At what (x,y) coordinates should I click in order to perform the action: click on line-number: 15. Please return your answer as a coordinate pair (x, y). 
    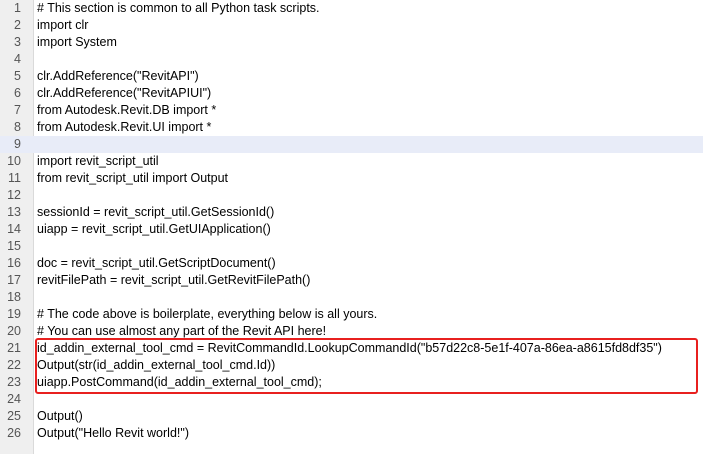
    Looking at the image, I should click on (14, 246).